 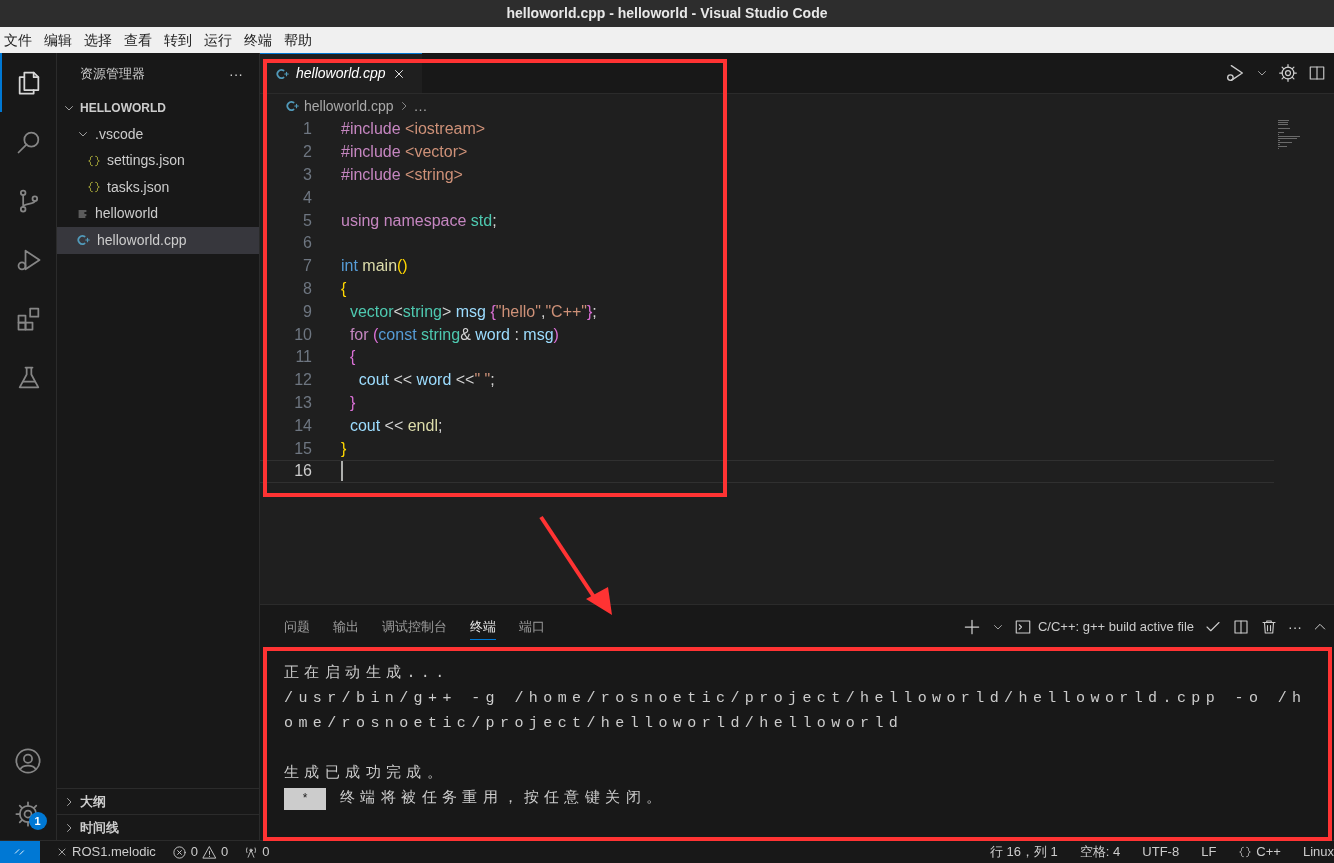 What do you see at coordinates (305, 798) in the screenshot?
I see `terminal-cursor-badge: *` at bounding box center [305, 798].